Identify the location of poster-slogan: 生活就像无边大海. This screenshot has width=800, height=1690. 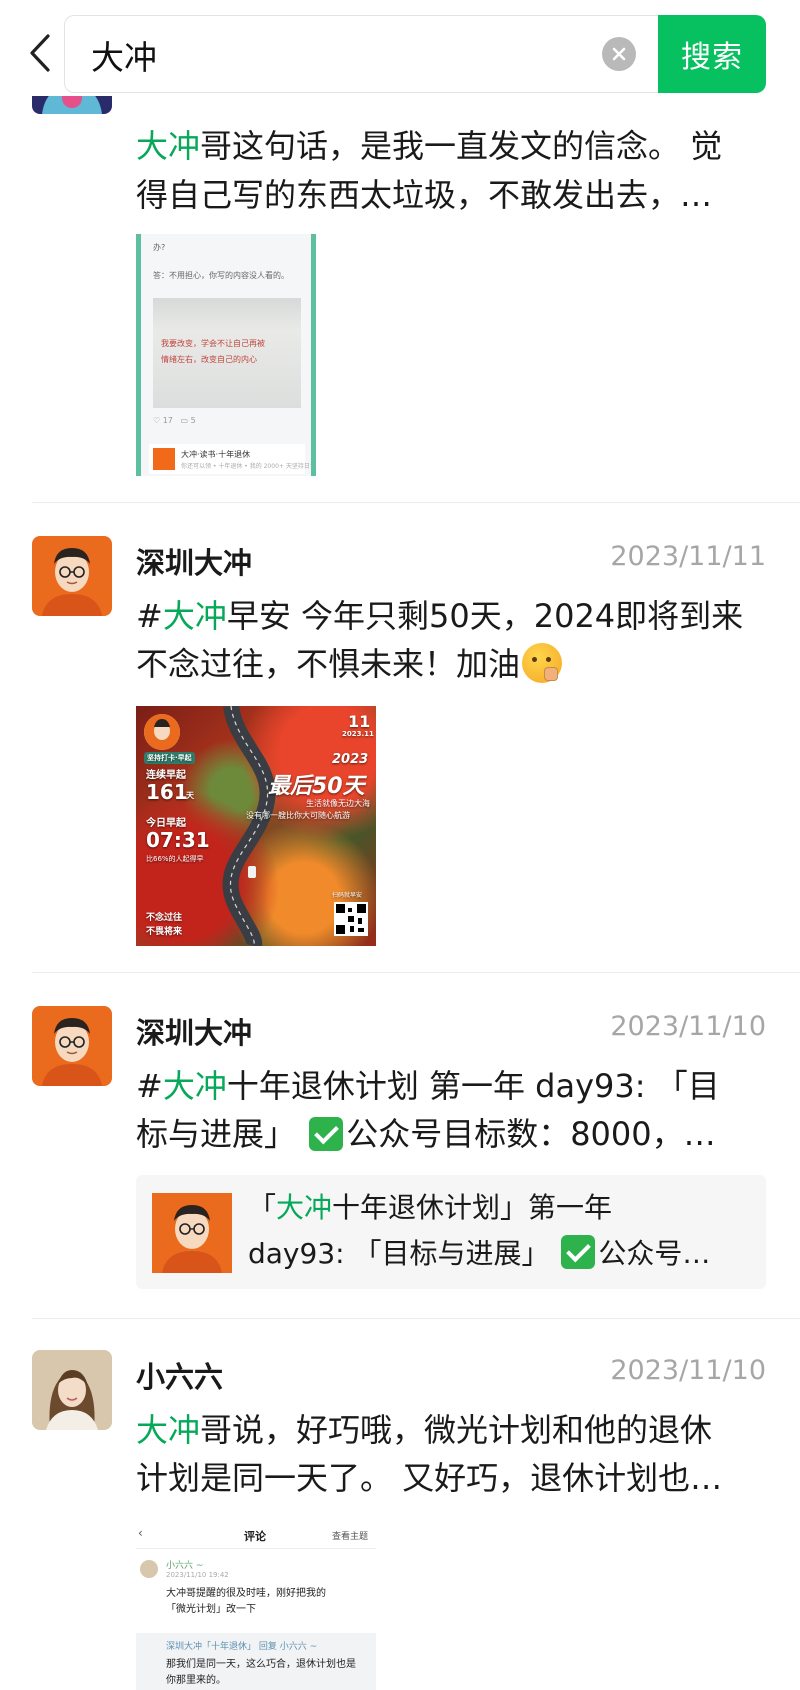
(338, 803).